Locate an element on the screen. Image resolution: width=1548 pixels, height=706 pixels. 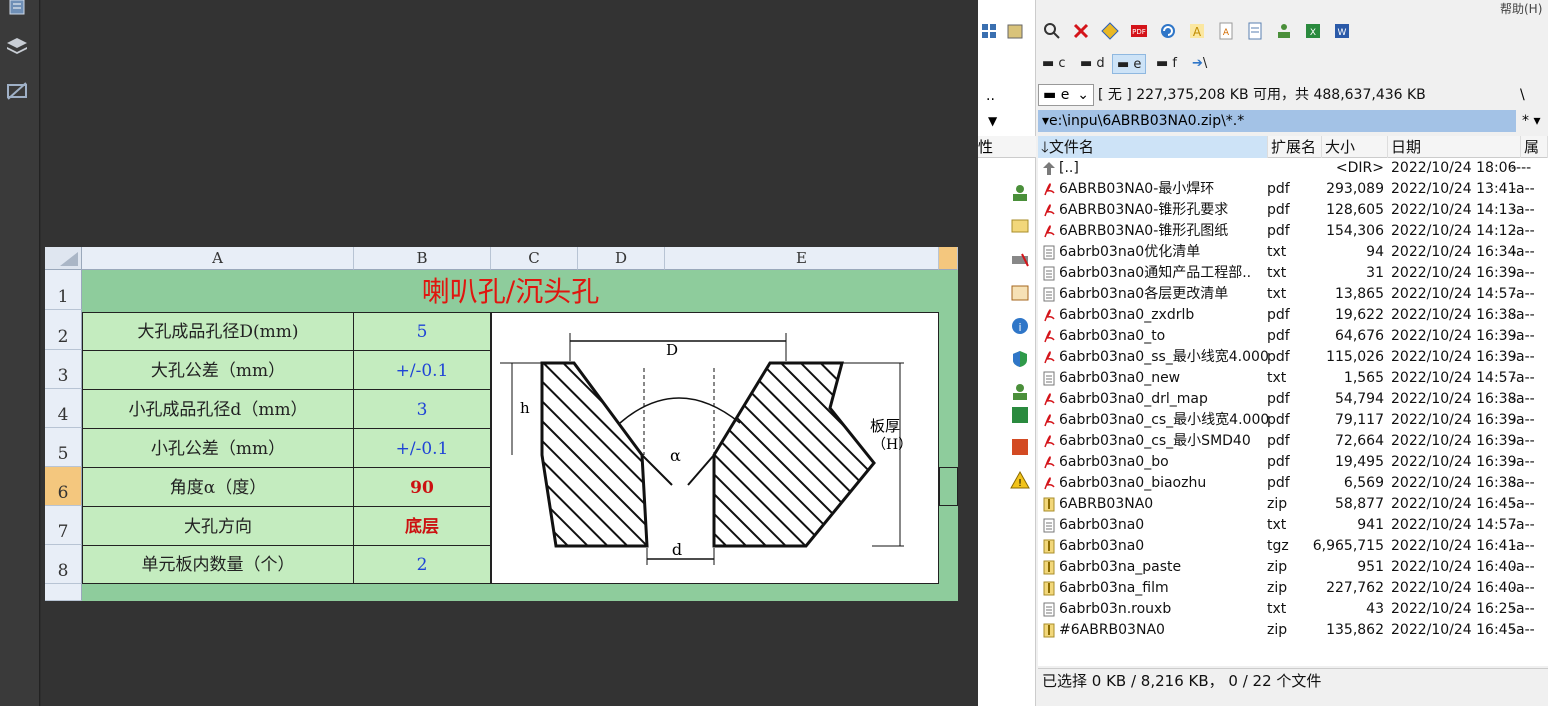
help-menu: 帮助(H) is located at coordinates (1521, 8).